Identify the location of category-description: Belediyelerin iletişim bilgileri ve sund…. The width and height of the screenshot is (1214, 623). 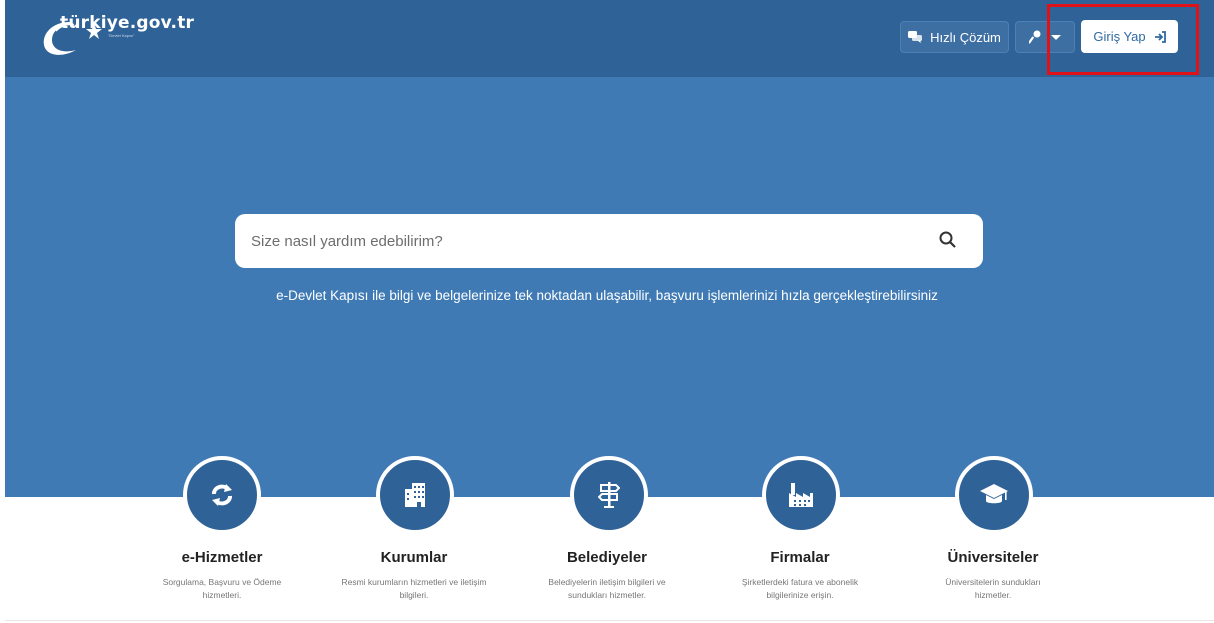
(607, 588).